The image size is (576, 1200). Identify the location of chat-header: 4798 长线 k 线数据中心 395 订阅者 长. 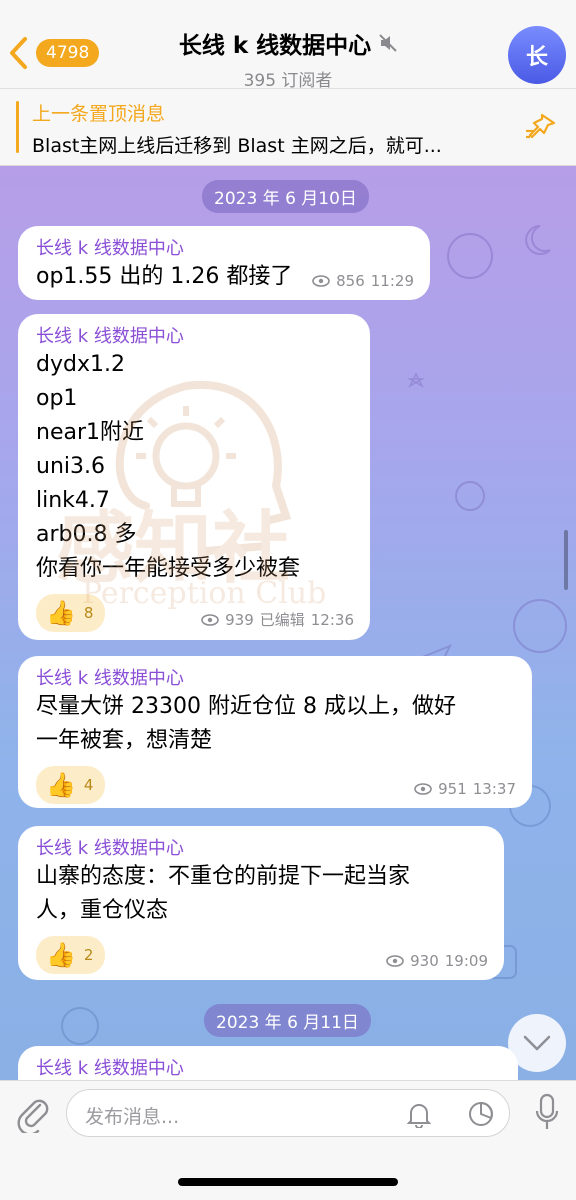
(288, 45).